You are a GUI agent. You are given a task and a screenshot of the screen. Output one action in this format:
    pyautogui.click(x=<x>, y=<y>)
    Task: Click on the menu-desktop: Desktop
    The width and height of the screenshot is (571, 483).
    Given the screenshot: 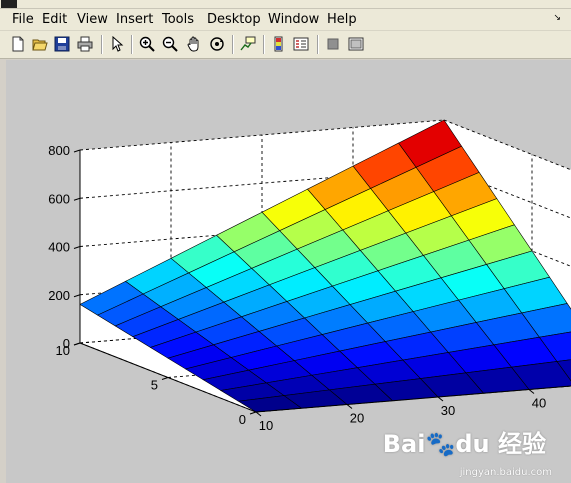 What is the action you would take?
    pyautogui.click(x=234, y=19)
    